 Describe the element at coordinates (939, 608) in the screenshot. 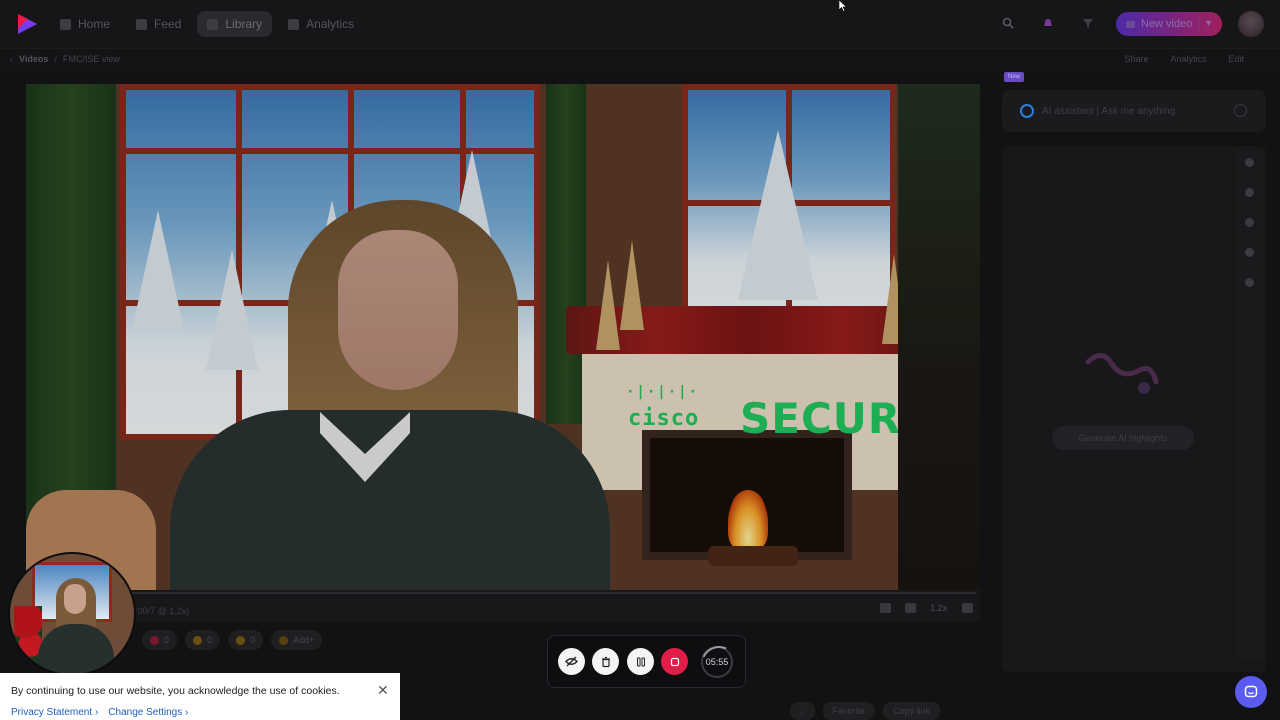

I see `playback-speed: 1.2x` at that location.